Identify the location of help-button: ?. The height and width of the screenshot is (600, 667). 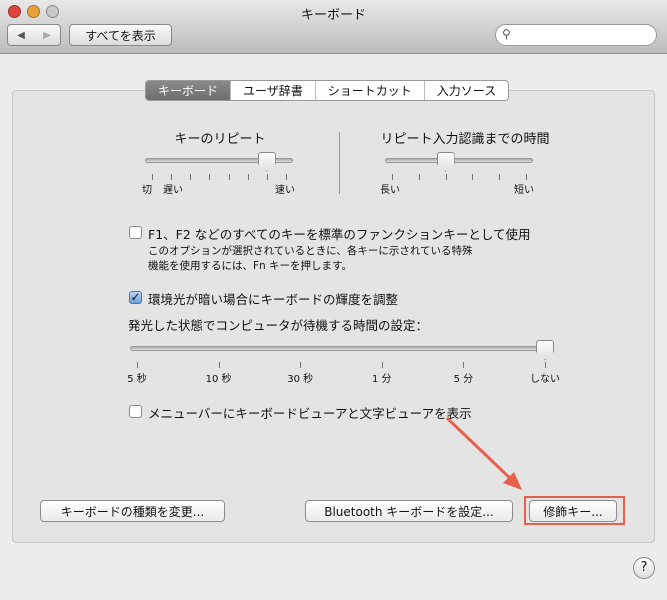
(644, 568).